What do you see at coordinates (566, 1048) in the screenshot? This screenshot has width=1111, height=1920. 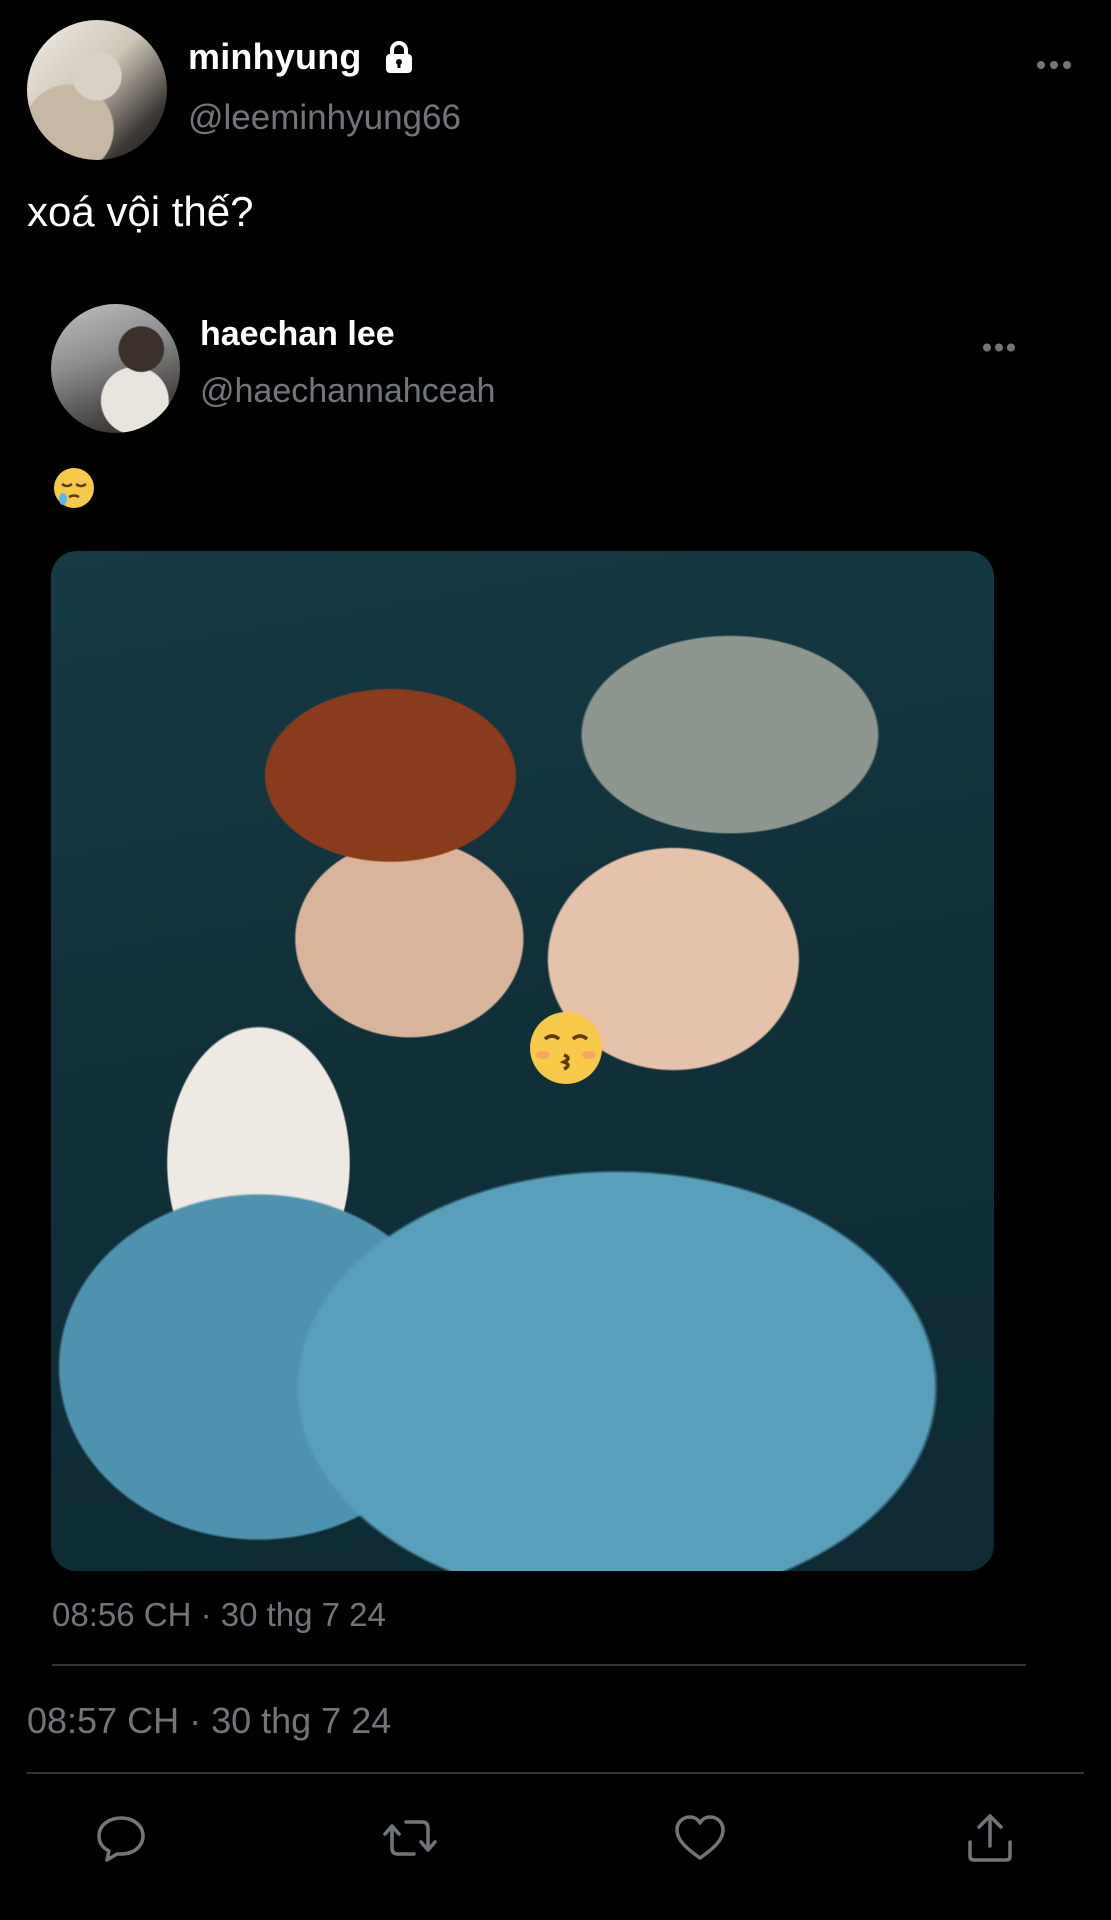 I see `kissing-face-emoji` at bounding box center [566, 1048].